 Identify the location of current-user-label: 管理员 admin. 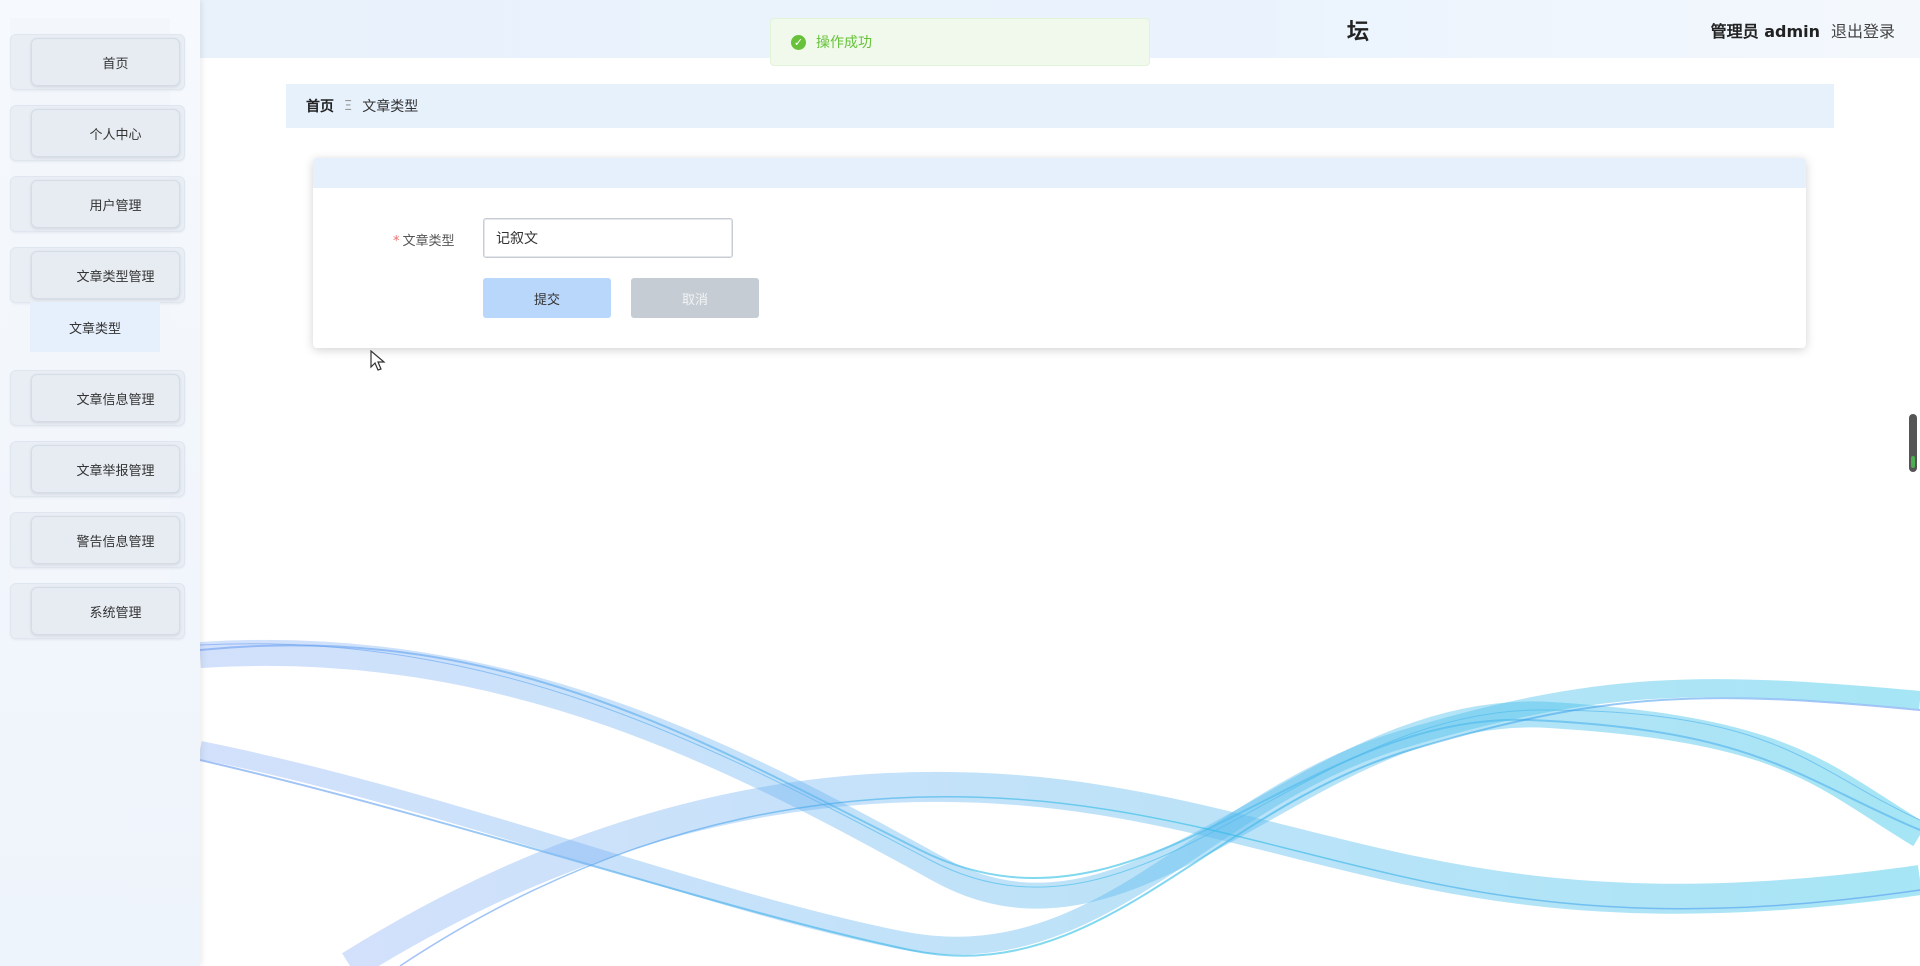
(1765, 31).